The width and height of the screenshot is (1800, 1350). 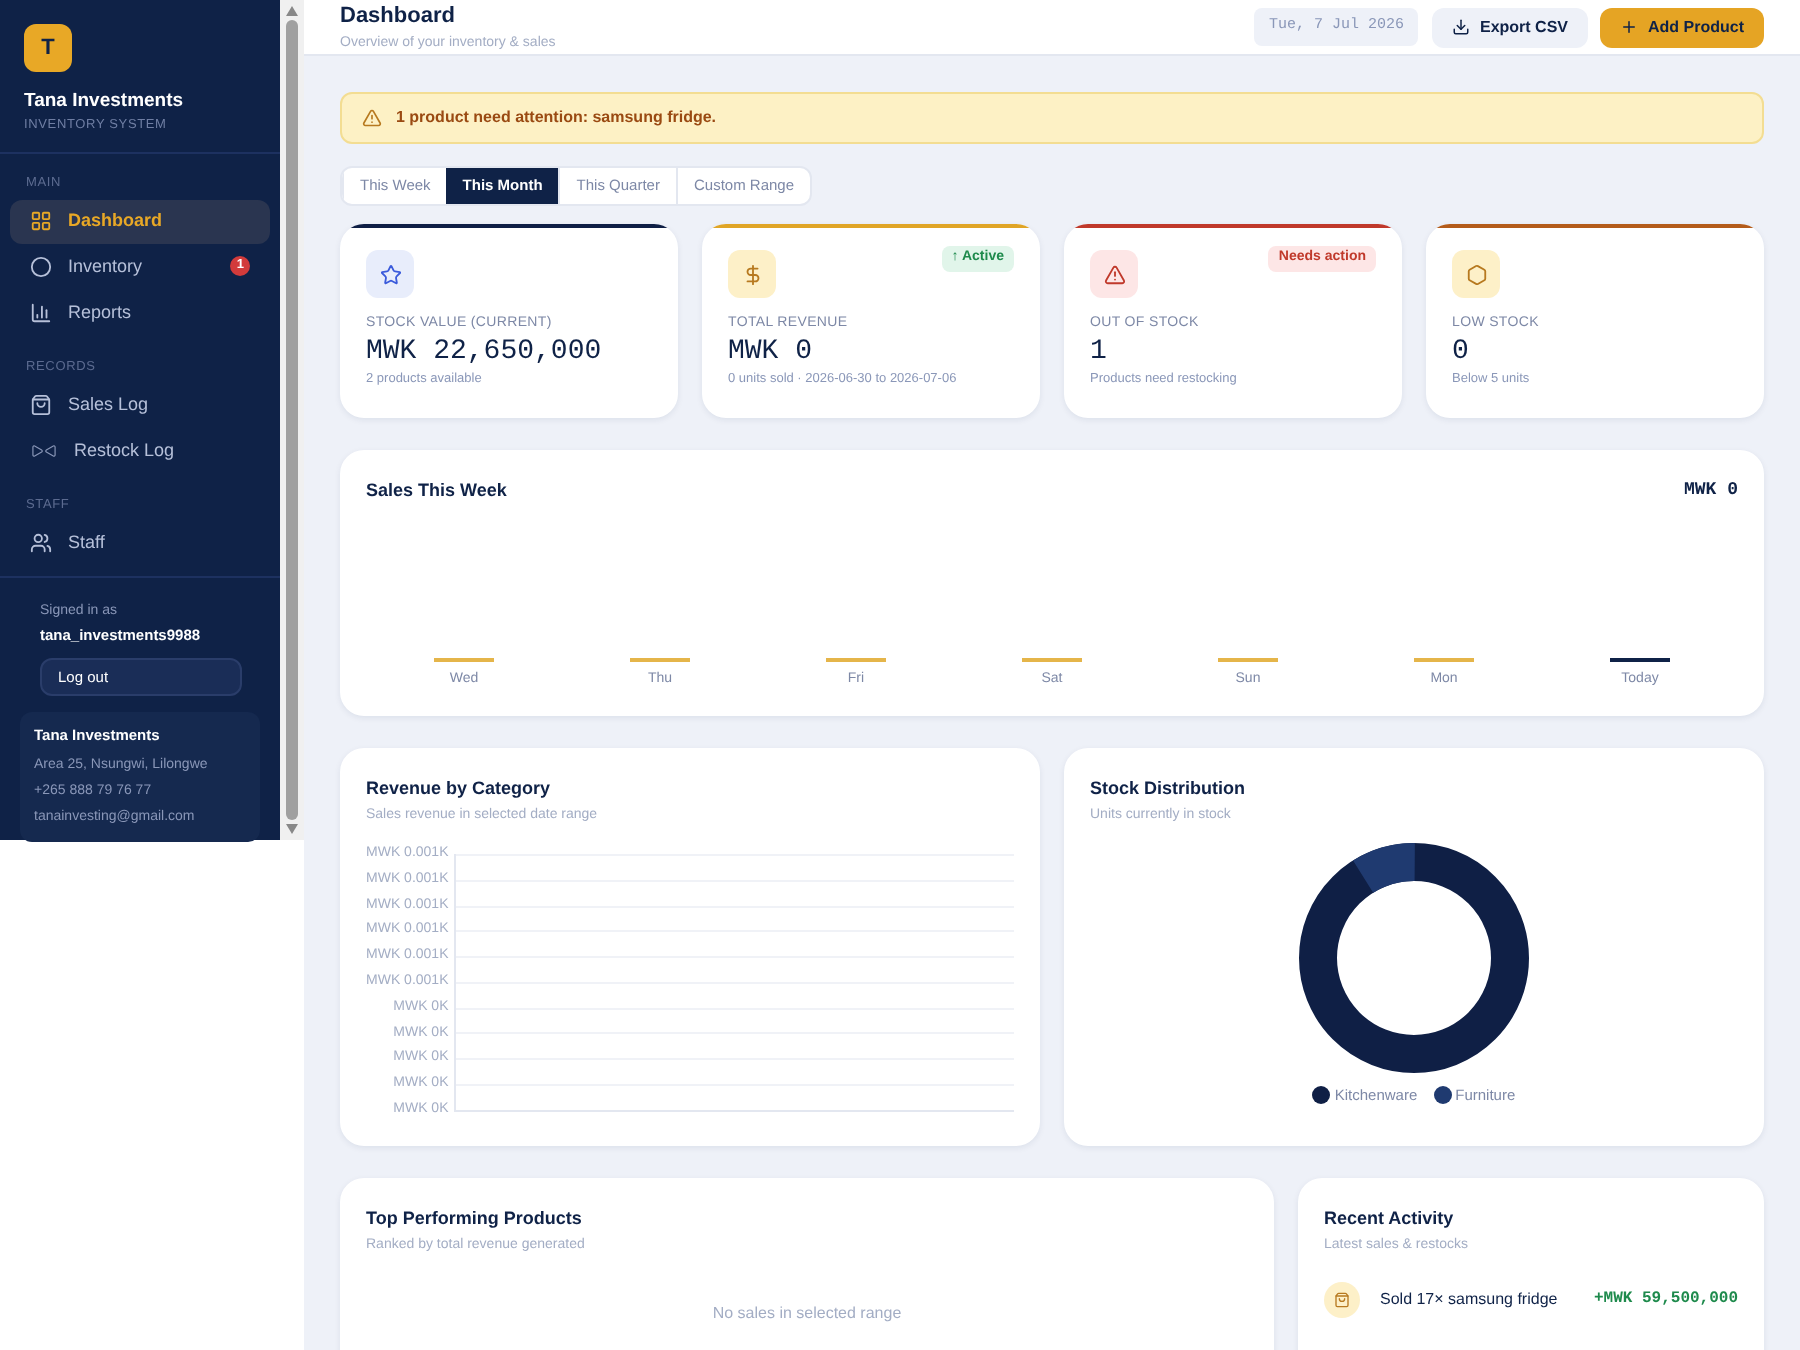 I want to click on activity-text: Sold 17× samsung fridge, so click(x=1470, y=1300).